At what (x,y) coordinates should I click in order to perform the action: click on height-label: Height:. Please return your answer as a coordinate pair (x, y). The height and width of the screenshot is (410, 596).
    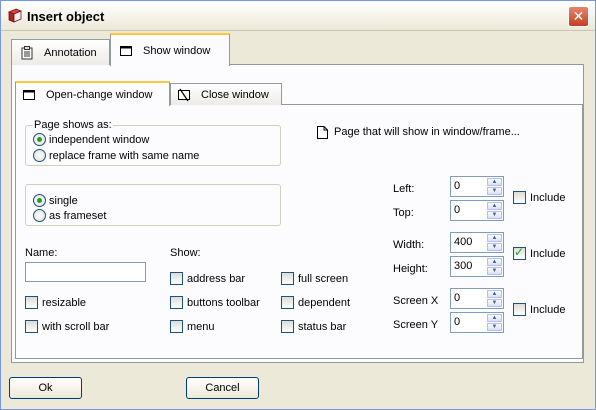
    Looking at the image, I should click on (410, 269).